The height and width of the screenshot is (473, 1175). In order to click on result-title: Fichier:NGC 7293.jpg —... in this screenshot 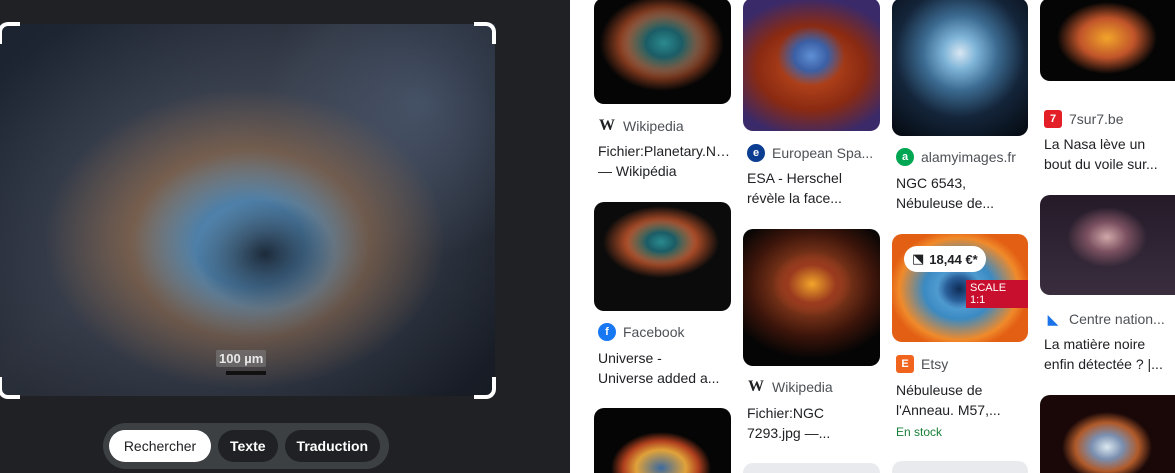, I will do `click(813, 423)`.